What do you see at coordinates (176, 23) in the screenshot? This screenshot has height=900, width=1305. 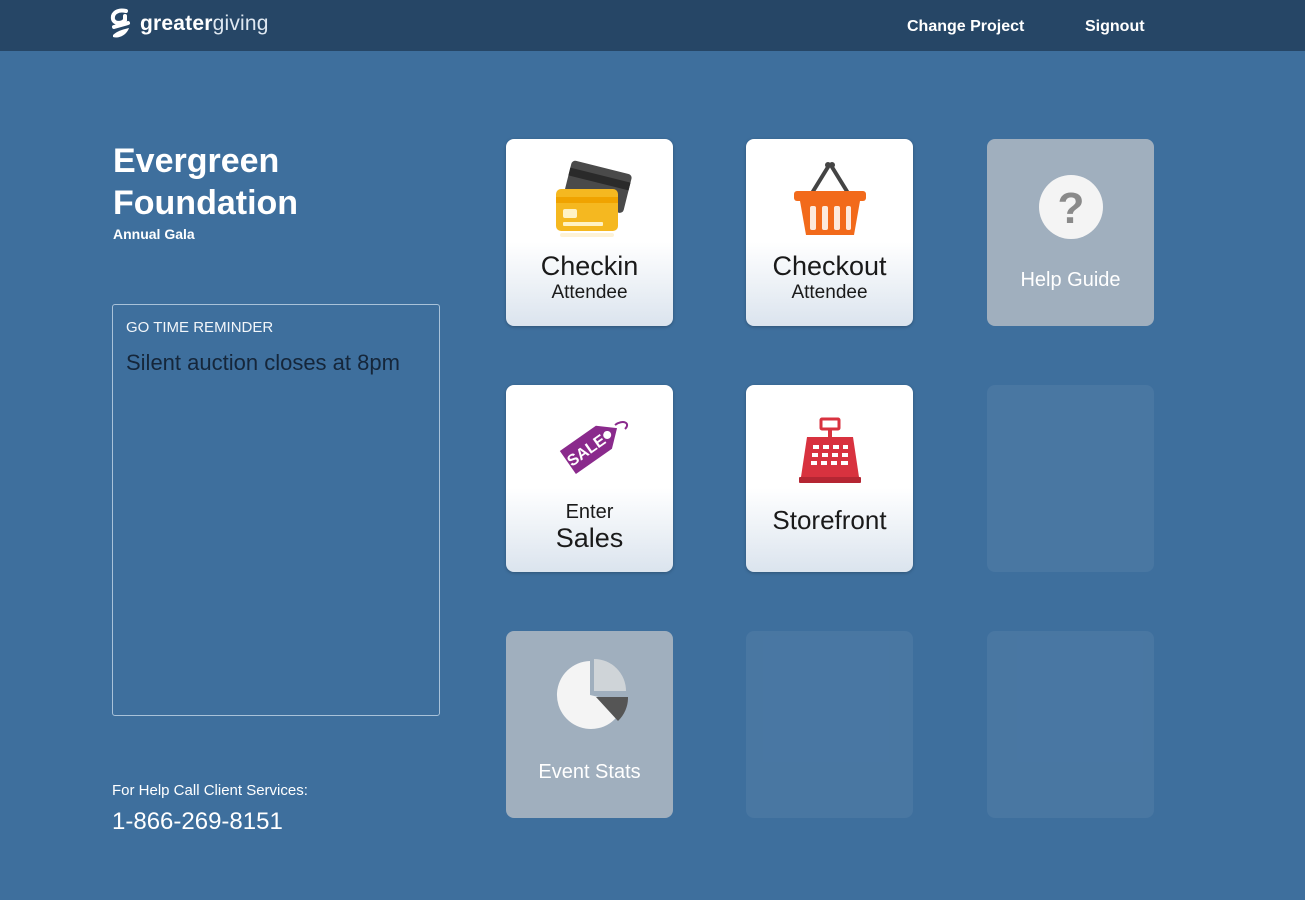 I see `logo-text-bold: greater` at bounding box center [176, 23].